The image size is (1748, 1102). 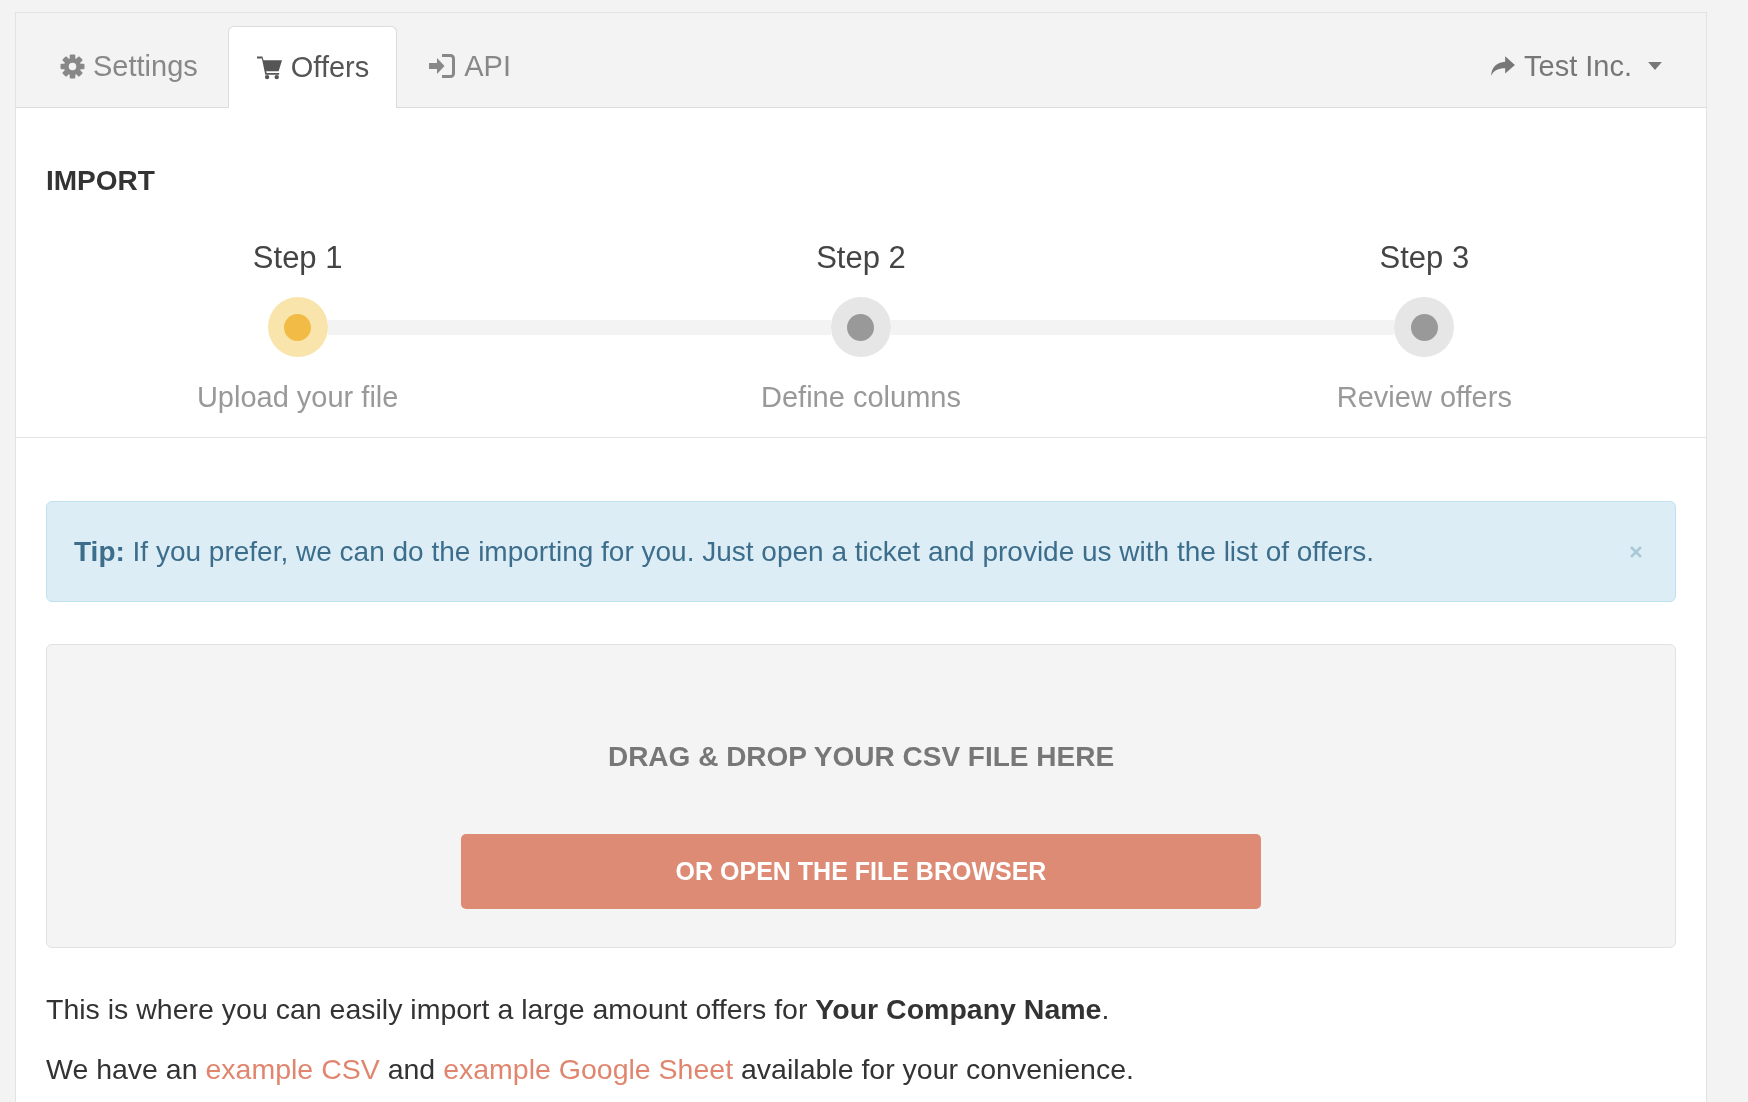 What do you see at coordinates (269, 67) in the screenshot?
I see `cart-icon` at bounding box center [269, 67].